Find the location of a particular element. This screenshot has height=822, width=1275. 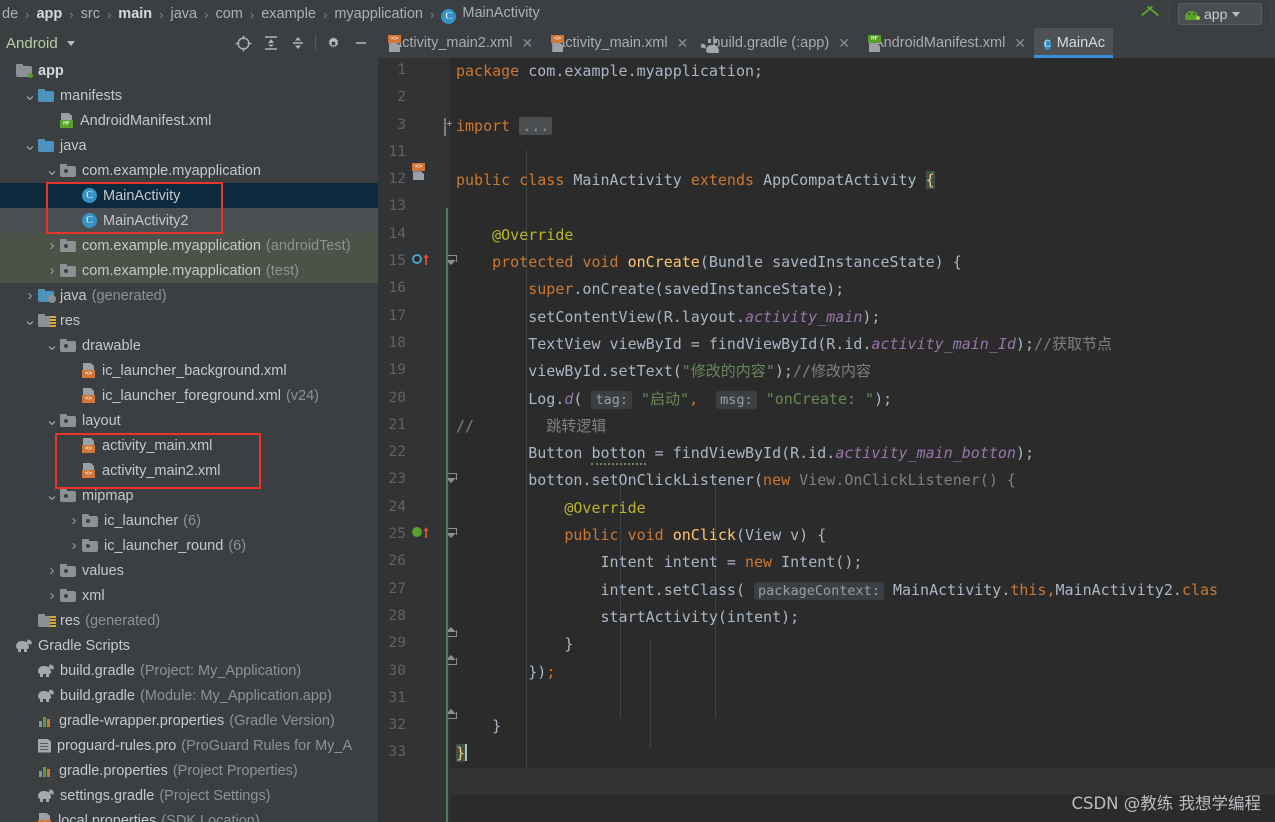

code-line: // 跳转逻辑 is located at coordinates (862, 426).